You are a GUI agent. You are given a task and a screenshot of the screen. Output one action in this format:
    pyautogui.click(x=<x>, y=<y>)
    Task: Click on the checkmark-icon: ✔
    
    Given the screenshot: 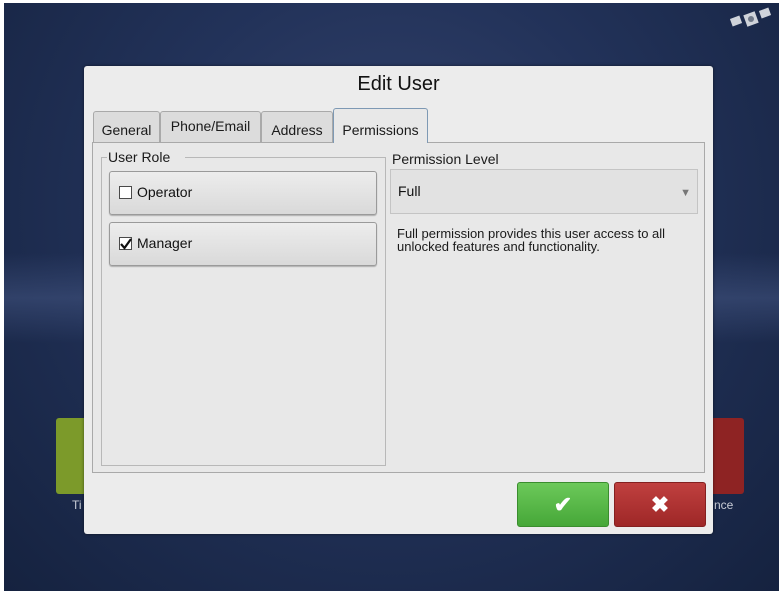 What is the action you would take?
    pyautogui.click(x=563, y=504)
    